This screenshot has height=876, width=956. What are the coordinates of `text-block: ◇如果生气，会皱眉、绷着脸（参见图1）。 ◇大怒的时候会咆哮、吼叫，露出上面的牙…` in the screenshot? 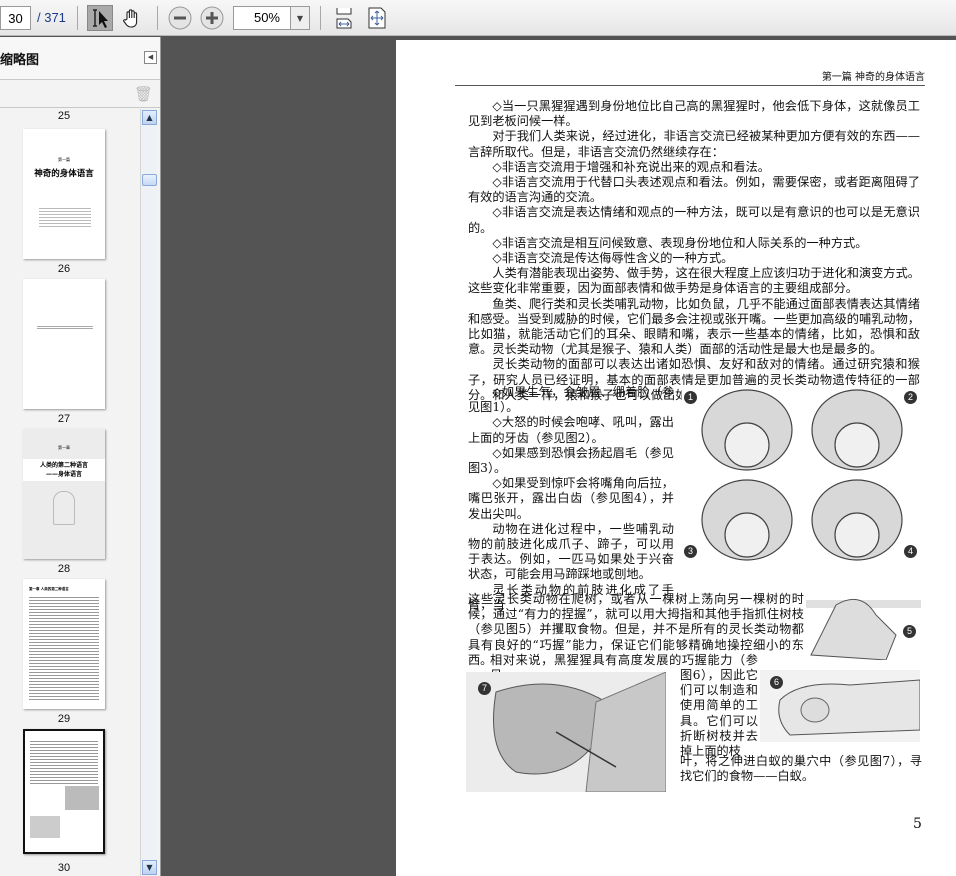 It's located at (571, 499).